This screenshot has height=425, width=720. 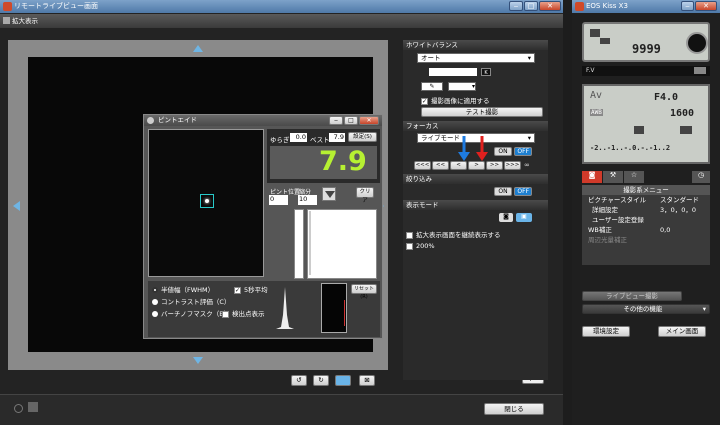 What do you see at coordinates (364, 292) in the screenshot?
I see `reset-button: リセット(R)` at bounding box center [364, 292].